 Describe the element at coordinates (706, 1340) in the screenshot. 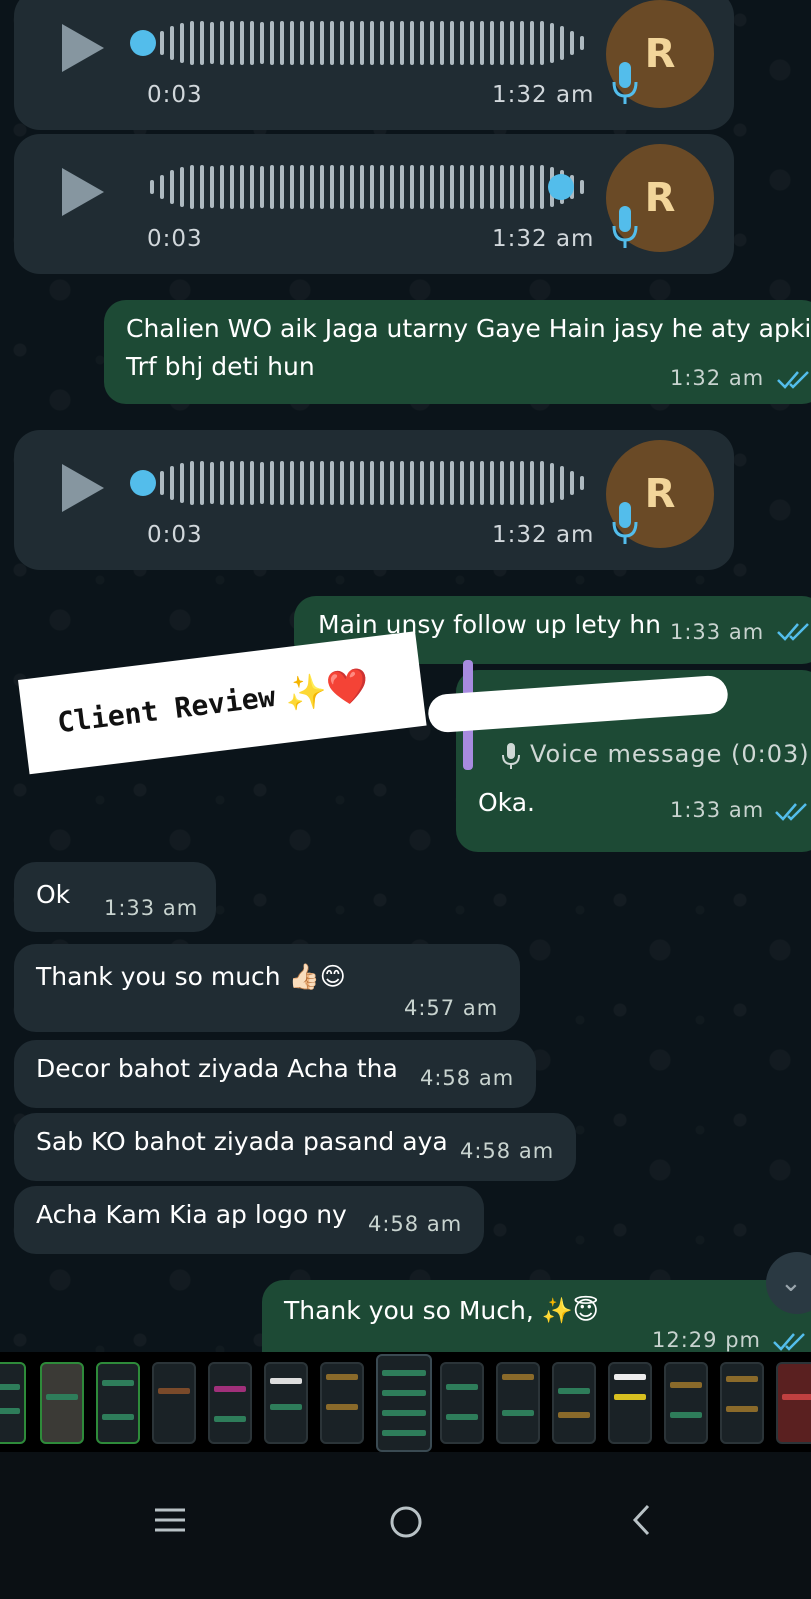

I see `message-time: 12:29 pm` at that location.